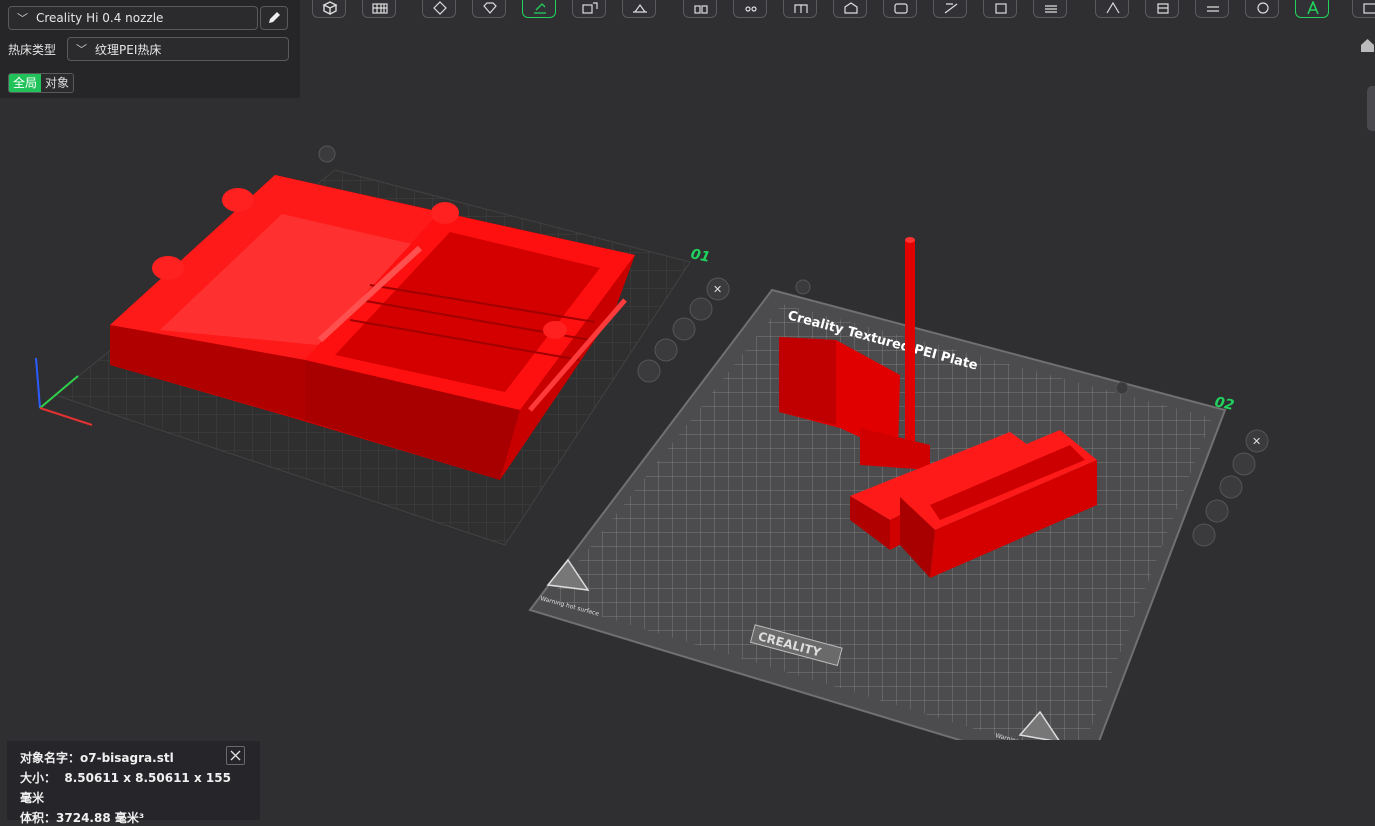 This screenshot has height=826, width=1375. What do you see at coordinates (100, 18) in the screenshot?
I see `printer-name: Creality Hi 0.4 nozzle` at bounding box center [100, 18].